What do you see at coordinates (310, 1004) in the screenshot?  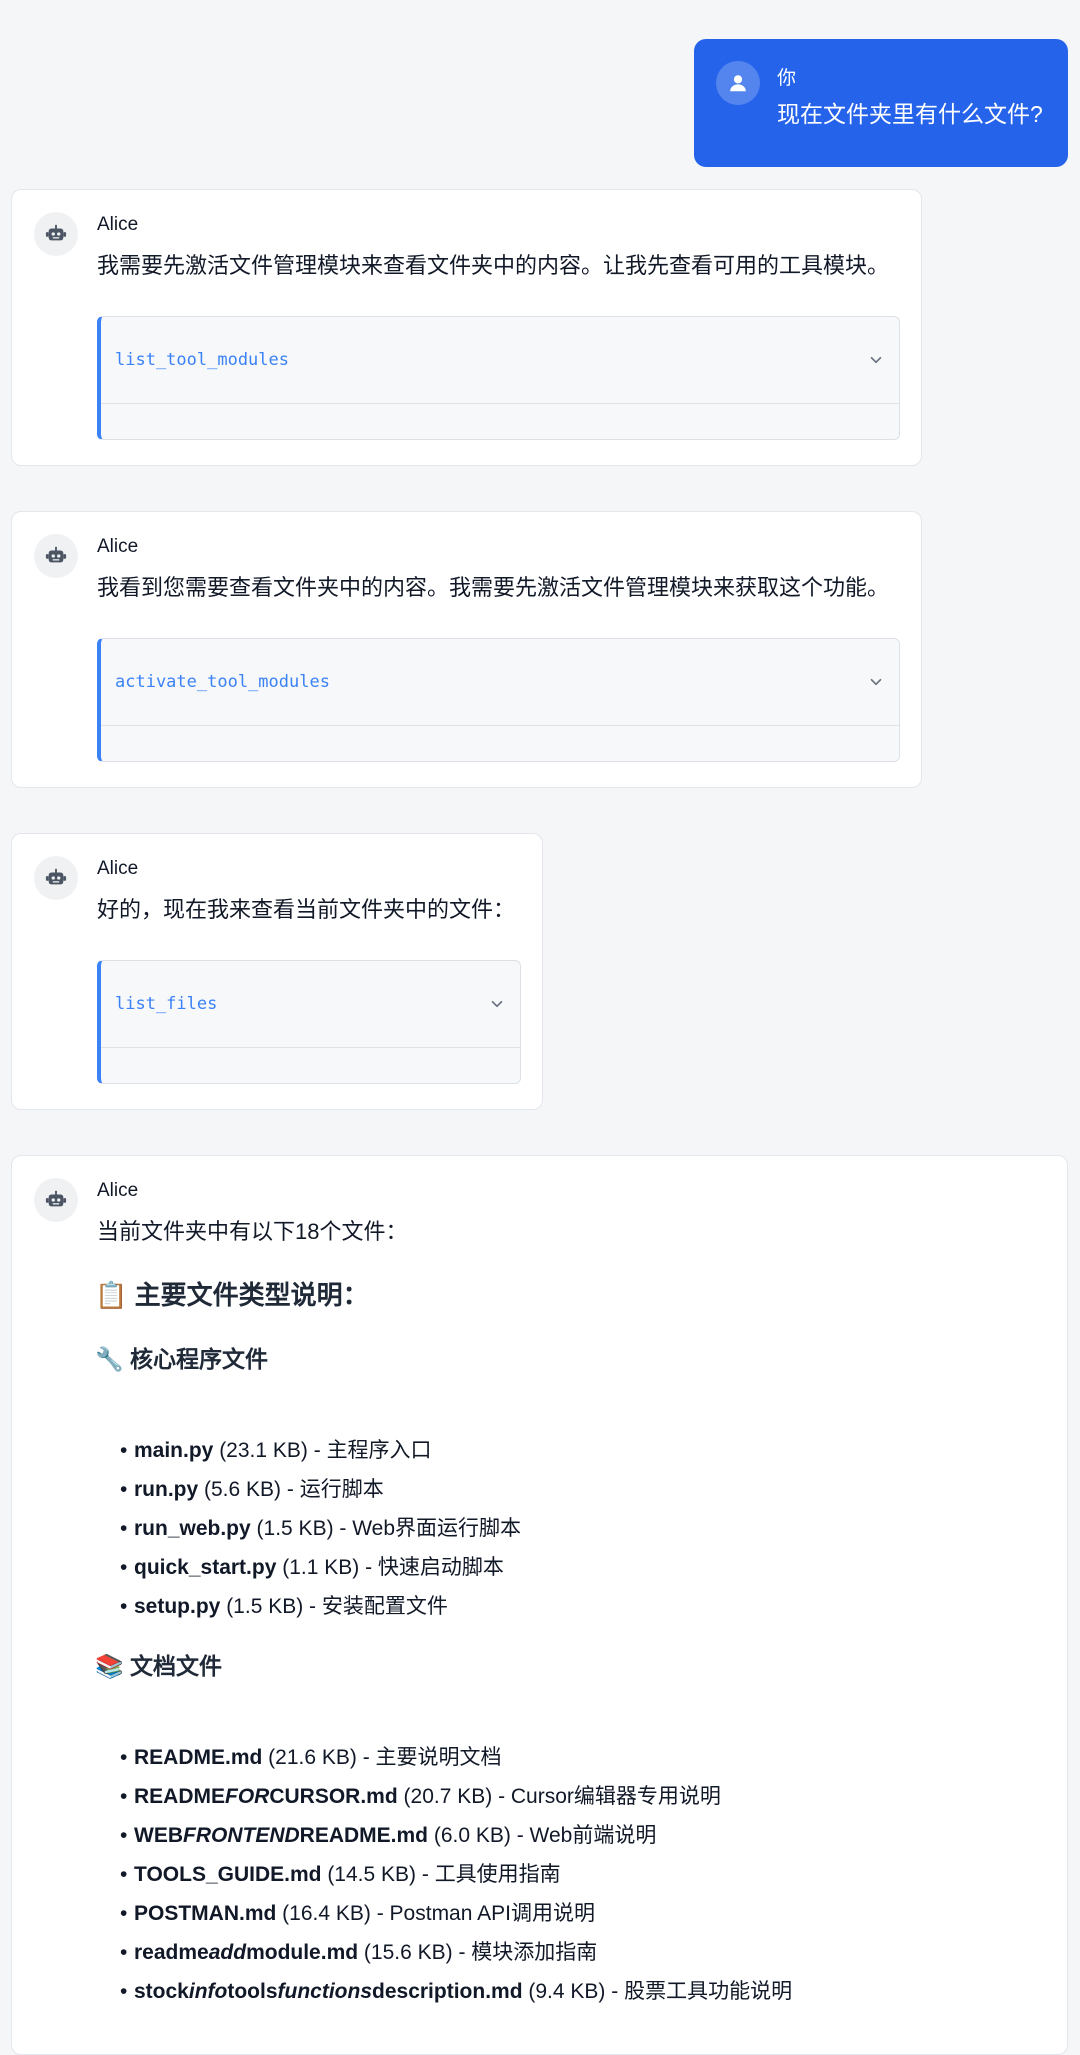 I see `tool-call-header: list_files` at bounding box center [310, 1004].